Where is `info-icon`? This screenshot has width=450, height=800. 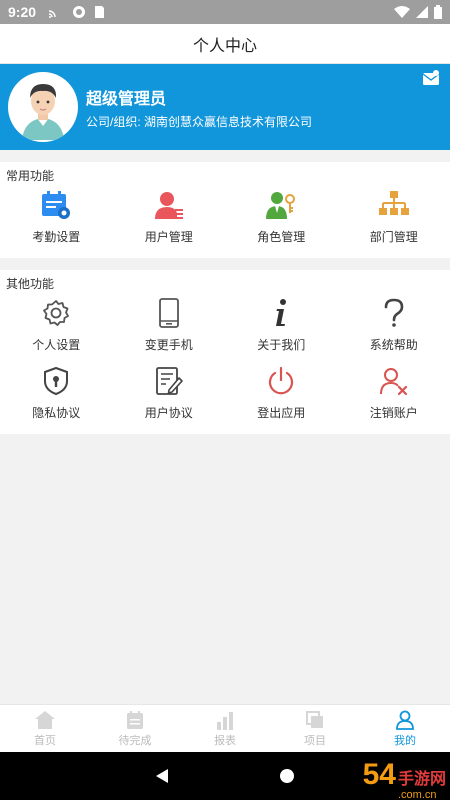
info-icon is located at coordinates (281, 313).